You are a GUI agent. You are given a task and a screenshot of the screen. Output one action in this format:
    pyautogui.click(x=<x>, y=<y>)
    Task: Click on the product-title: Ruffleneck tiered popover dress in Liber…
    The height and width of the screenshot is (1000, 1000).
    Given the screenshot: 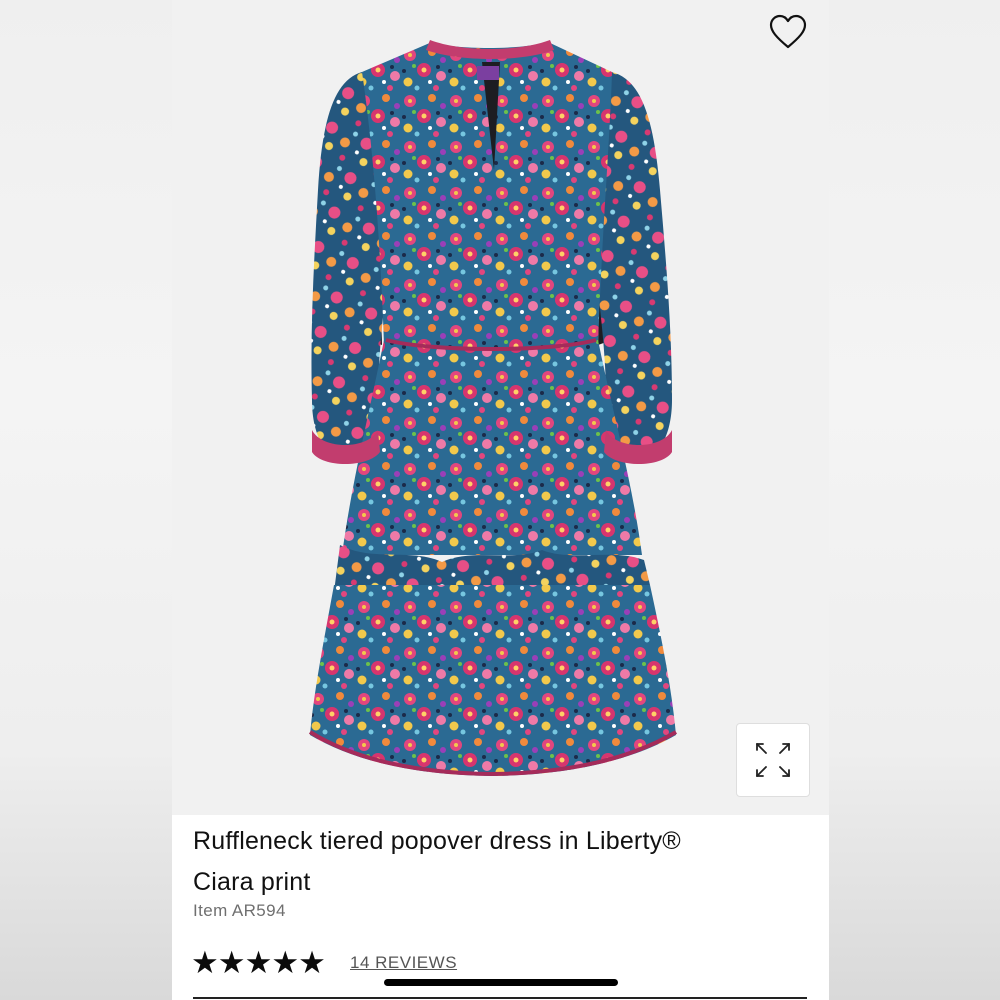 What is the action you would take?
    pyautogui.click(x=493, y=862)
    